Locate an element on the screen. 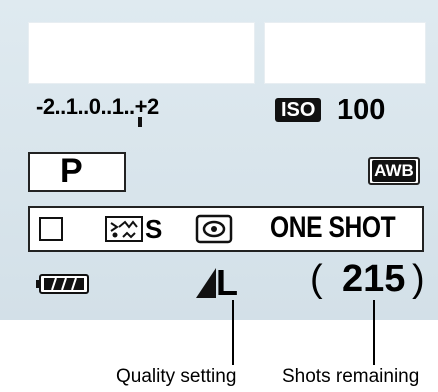 This screenshot has height=392, width=438. evaluative-metering-icon is located at coordinates (214, 229).